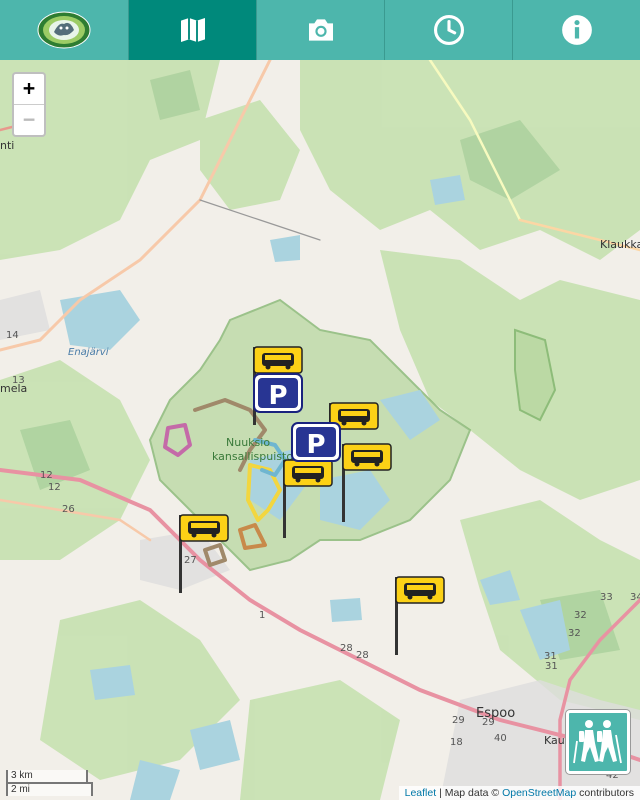  Describe the element at coordinates (18, 380) in the screenshot. I see `road-number-label: 13` at that location.